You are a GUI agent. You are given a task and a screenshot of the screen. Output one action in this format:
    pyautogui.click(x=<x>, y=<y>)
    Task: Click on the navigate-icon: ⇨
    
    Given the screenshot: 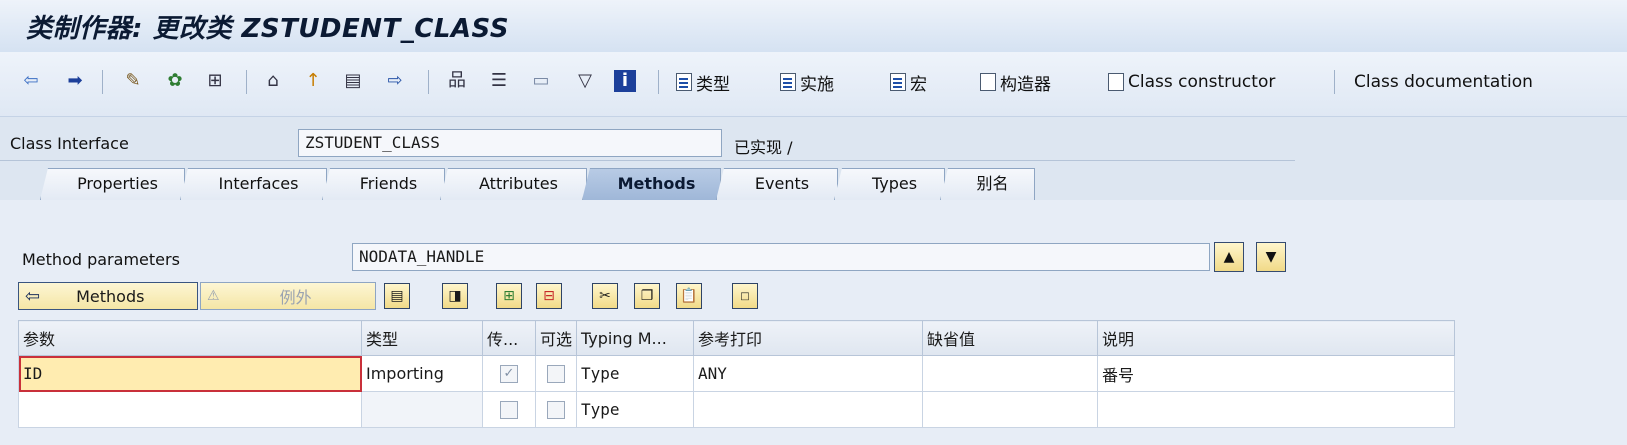 What is the action you would take?
    pyautogui.click(x=395, y=81)
    